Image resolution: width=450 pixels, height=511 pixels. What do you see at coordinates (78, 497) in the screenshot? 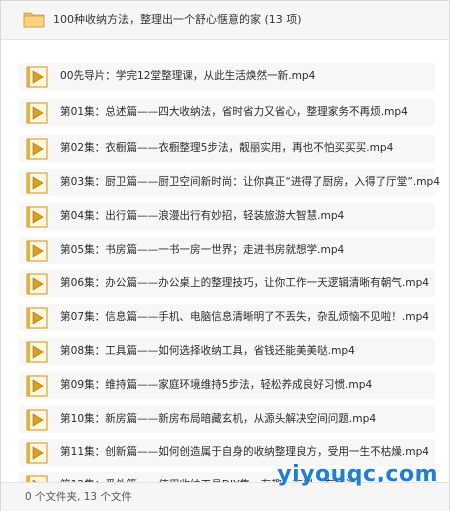
I see `status-count: 0 个文件夹, 13 个文件` at bounding box center [78, 497].